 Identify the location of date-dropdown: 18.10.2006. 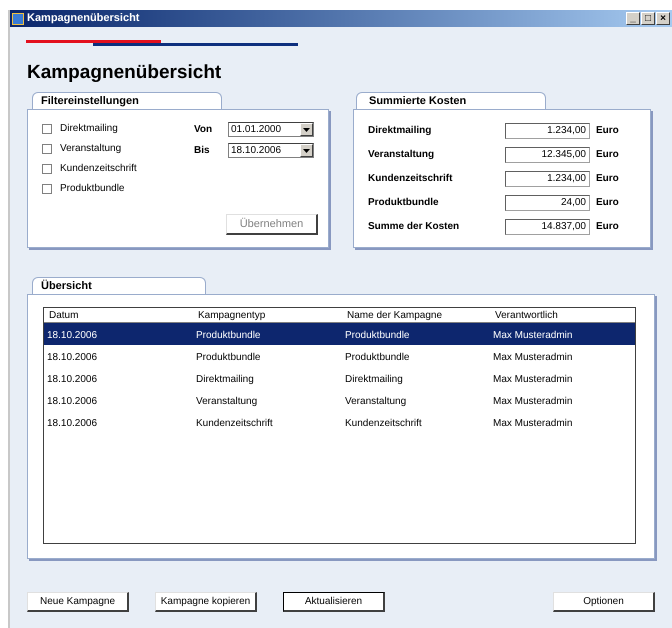
(271, 150).